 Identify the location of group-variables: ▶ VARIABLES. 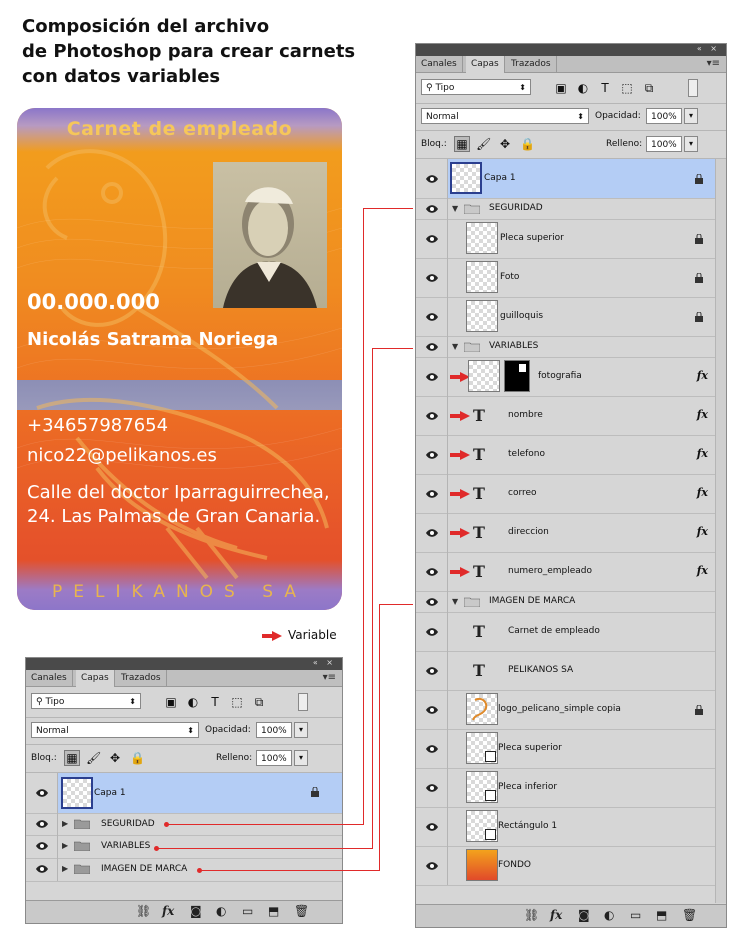
(184, 847).